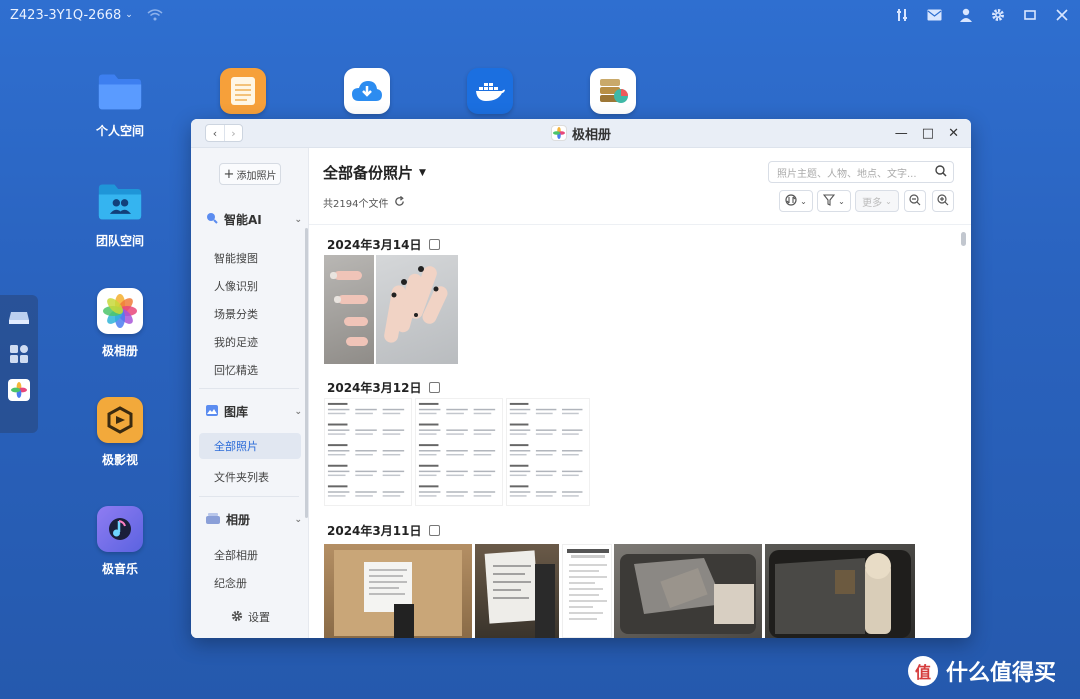  Describe the element at coordinates (120, 420) in the screenshot. I see `video-icon` at that location.